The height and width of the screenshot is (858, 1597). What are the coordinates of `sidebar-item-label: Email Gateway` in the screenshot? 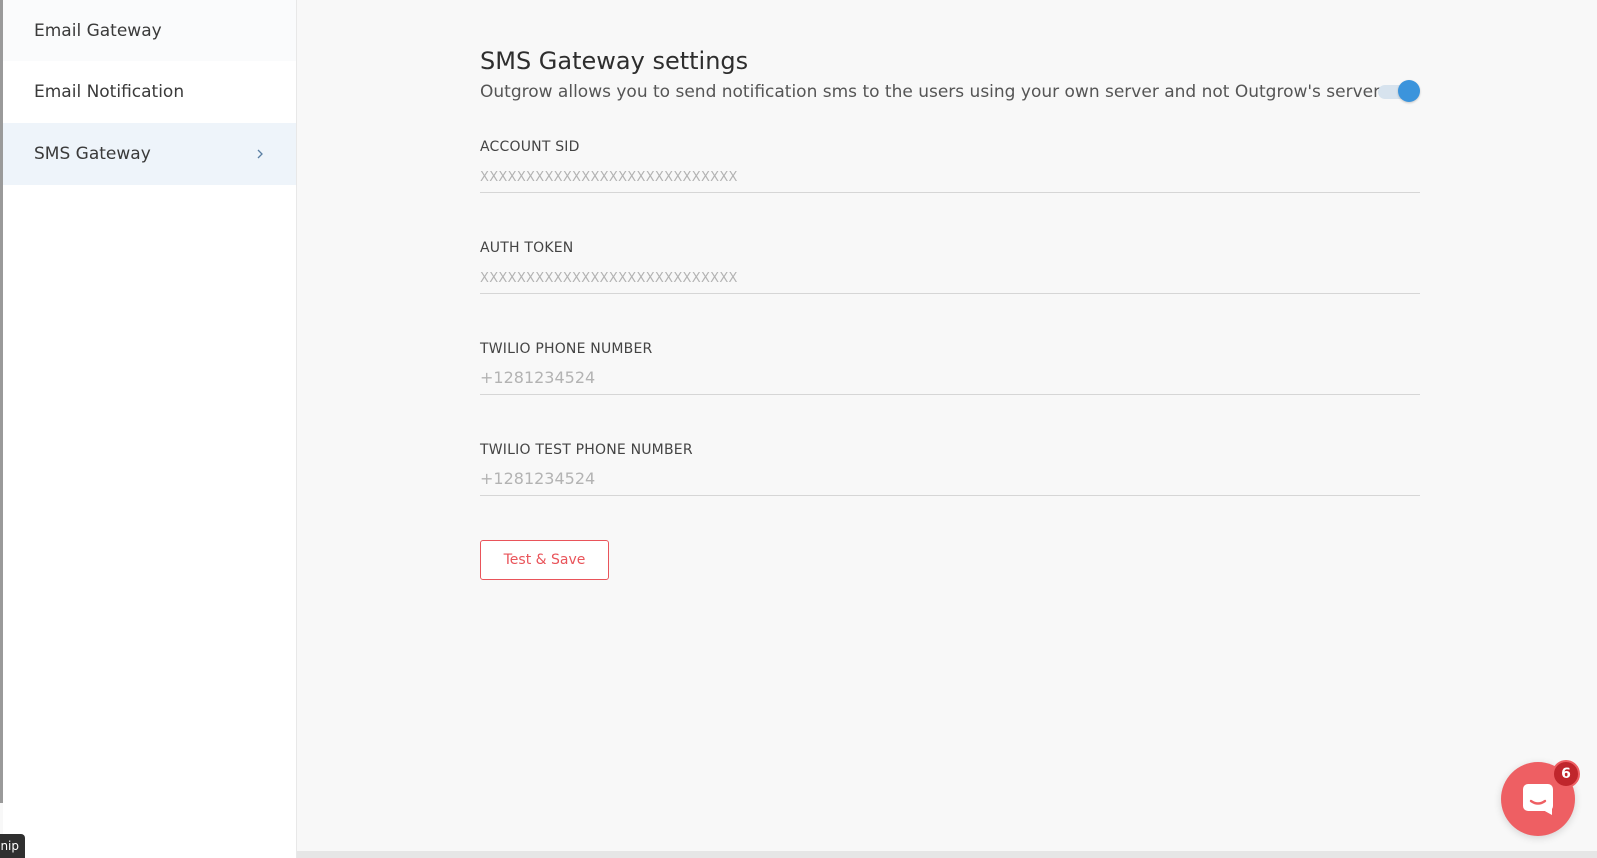 It's located at (98, 30).